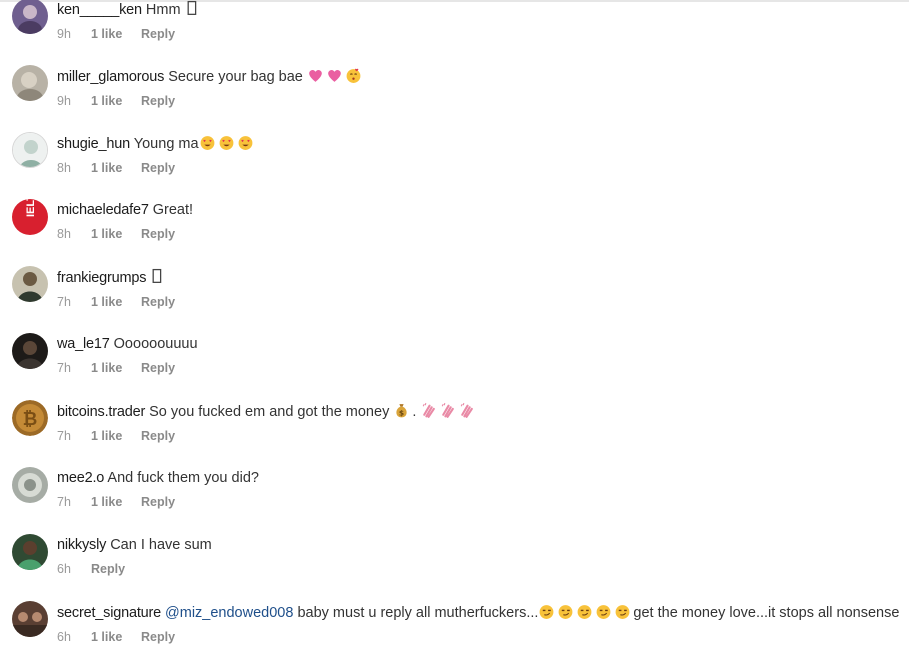  I want to click on comment-text: And fuck them you did?, so click(183, 478).